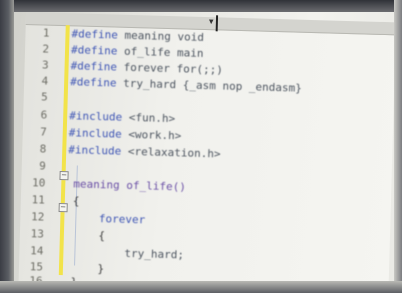  Describe the element at coordinates (211, 22) in the screenshot. I see `dropdown-arrow-icon: ▾` at that location.